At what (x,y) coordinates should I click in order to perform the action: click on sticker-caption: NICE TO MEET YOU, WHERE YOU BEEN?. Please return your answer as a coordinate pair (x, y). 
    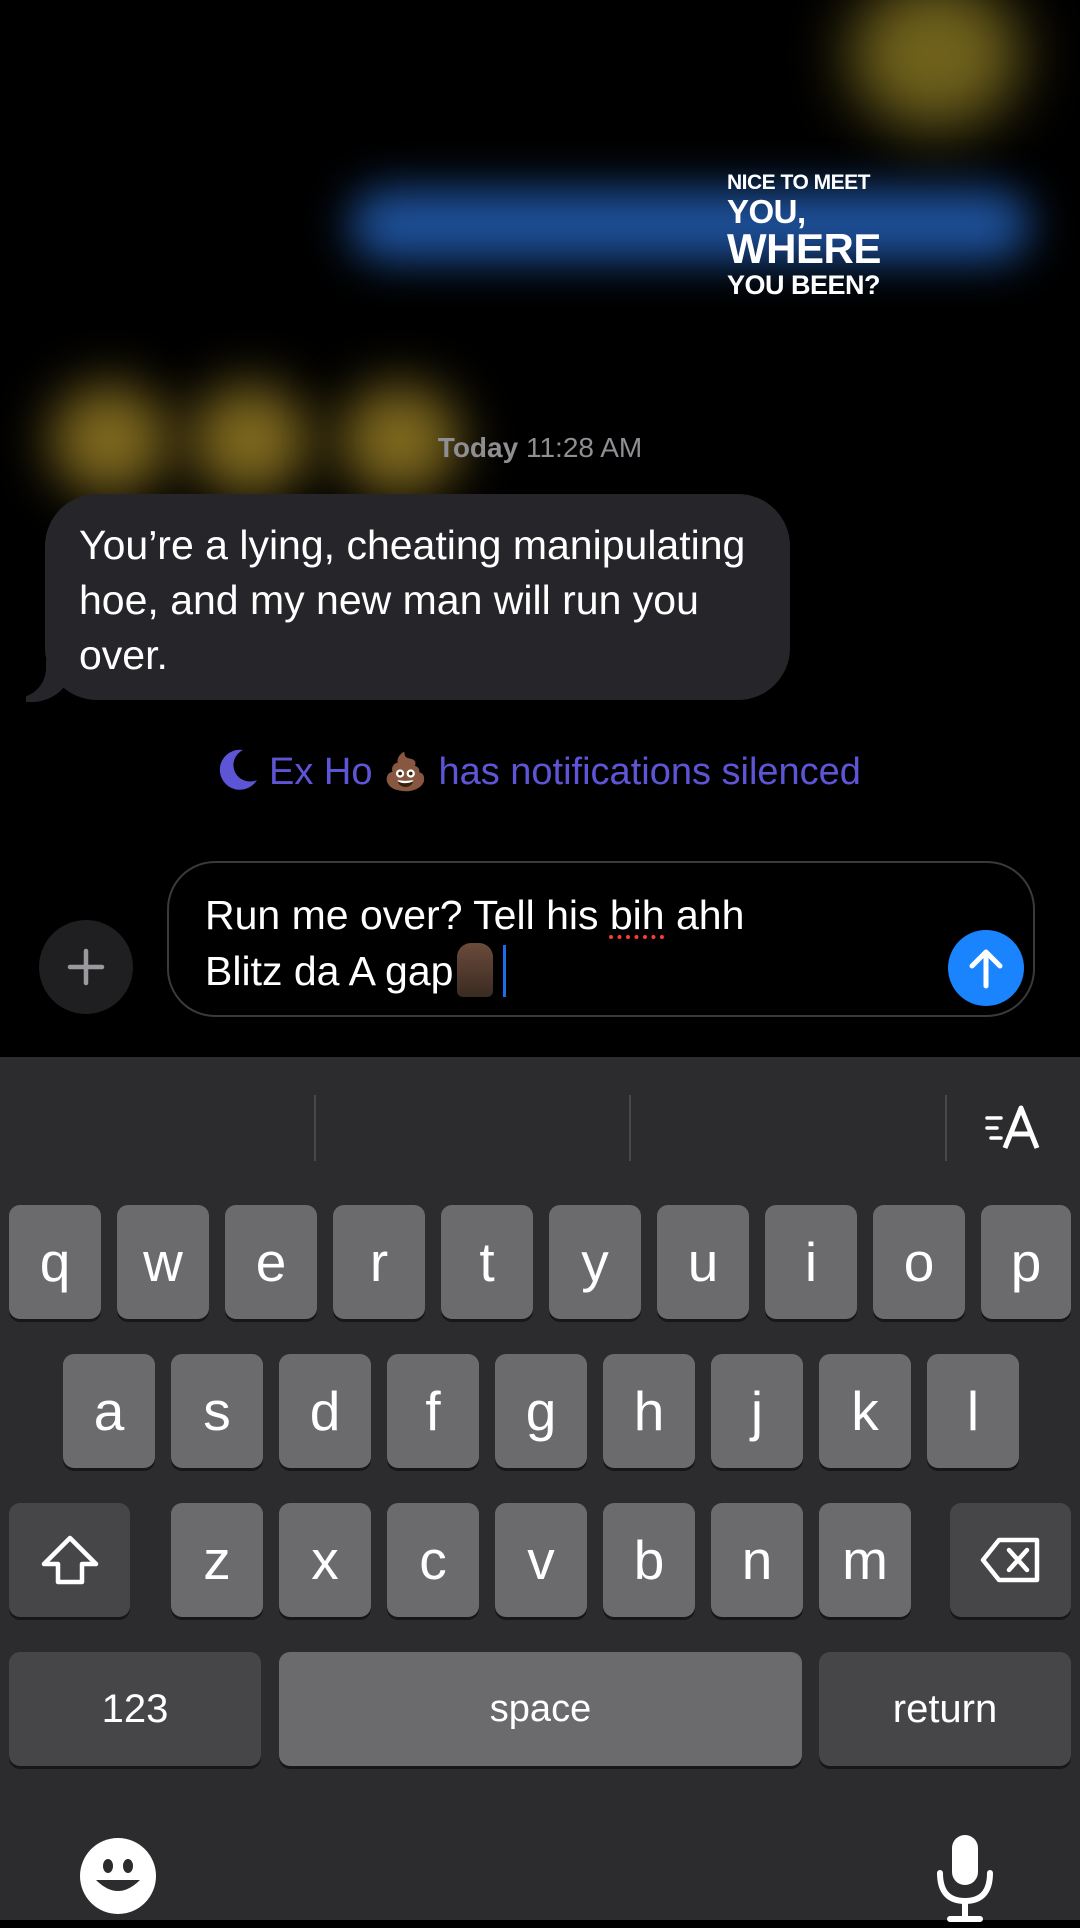
    Looking at the image, I should click on (804, 235).